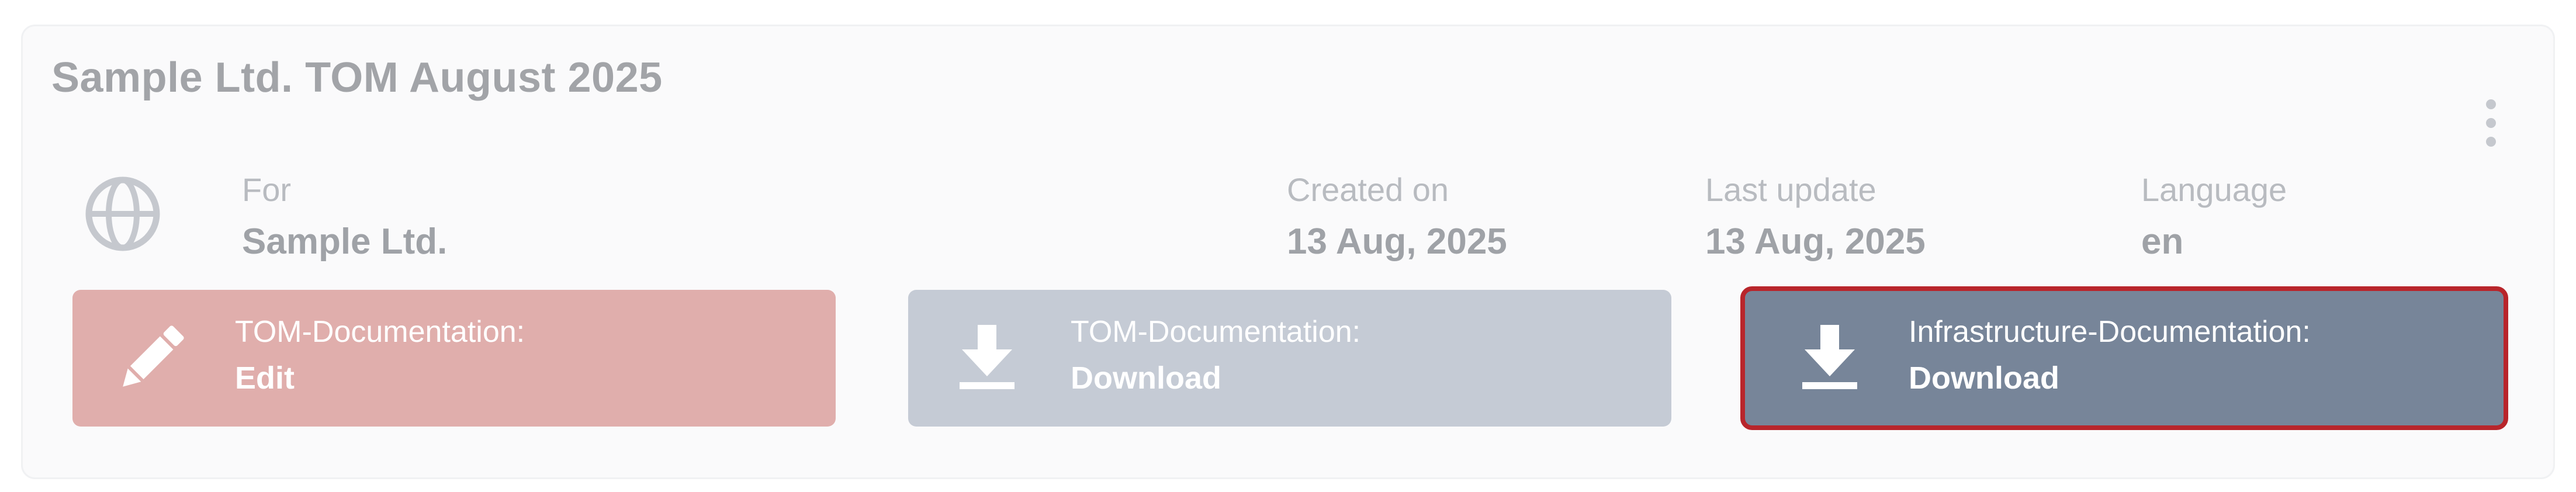 The width and height of the screenshot is (2576, 492). I want to click on infrastructure-documentation-download-button: Infrastructure-Documentation: Download, so click(2124, 358).